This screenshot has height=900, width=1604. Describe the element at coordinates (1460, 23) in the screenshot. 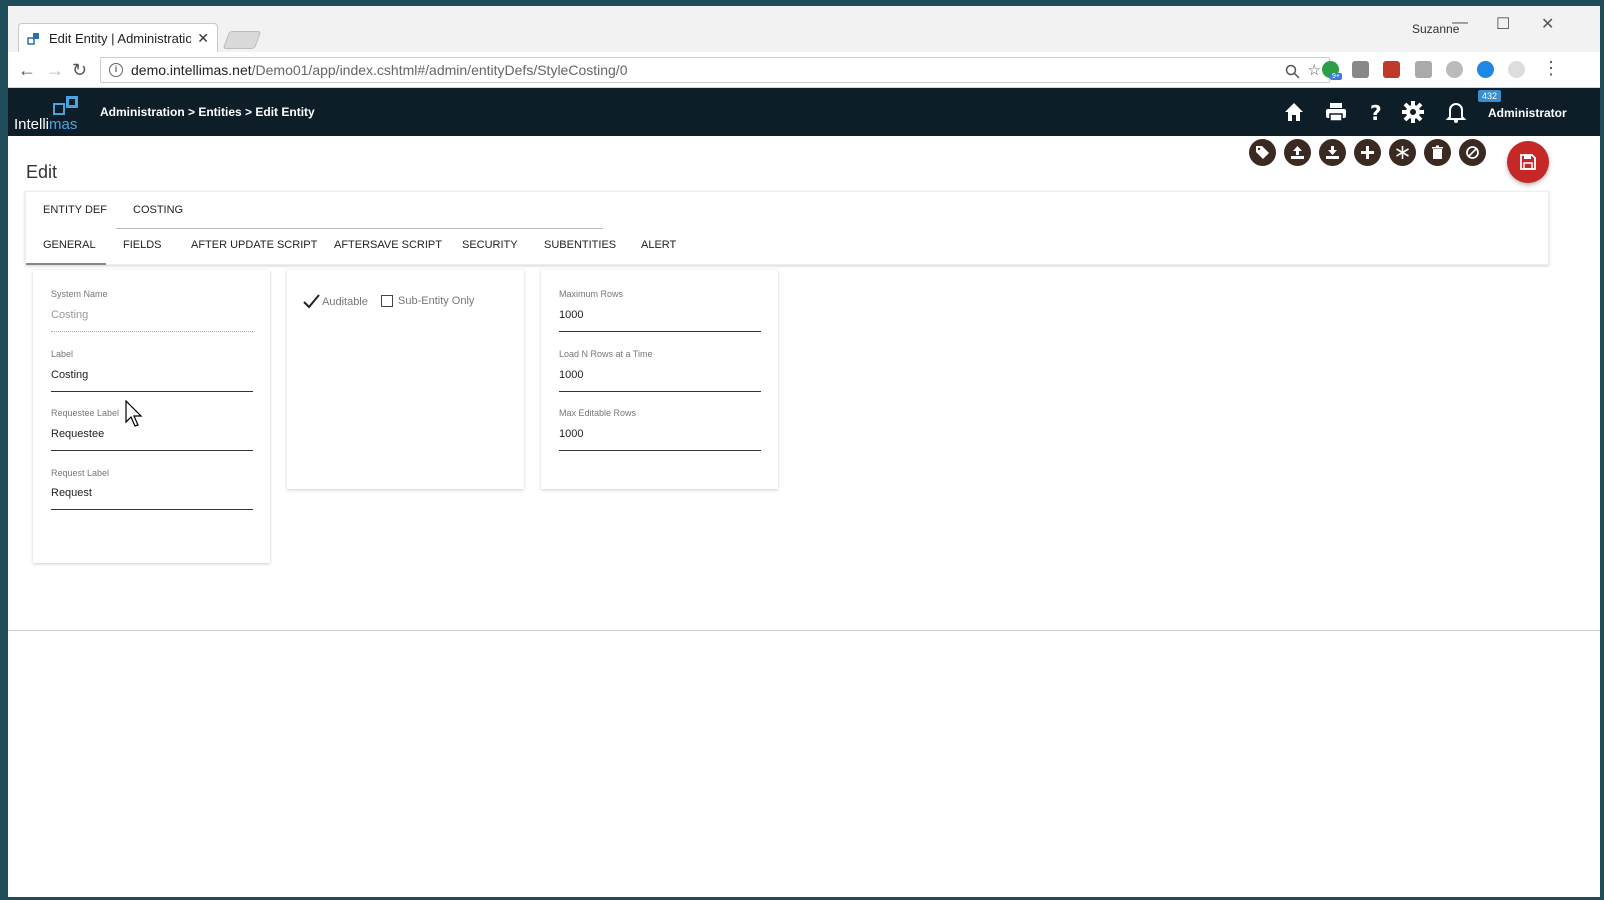

I see `minimize-icon: —` at that location.